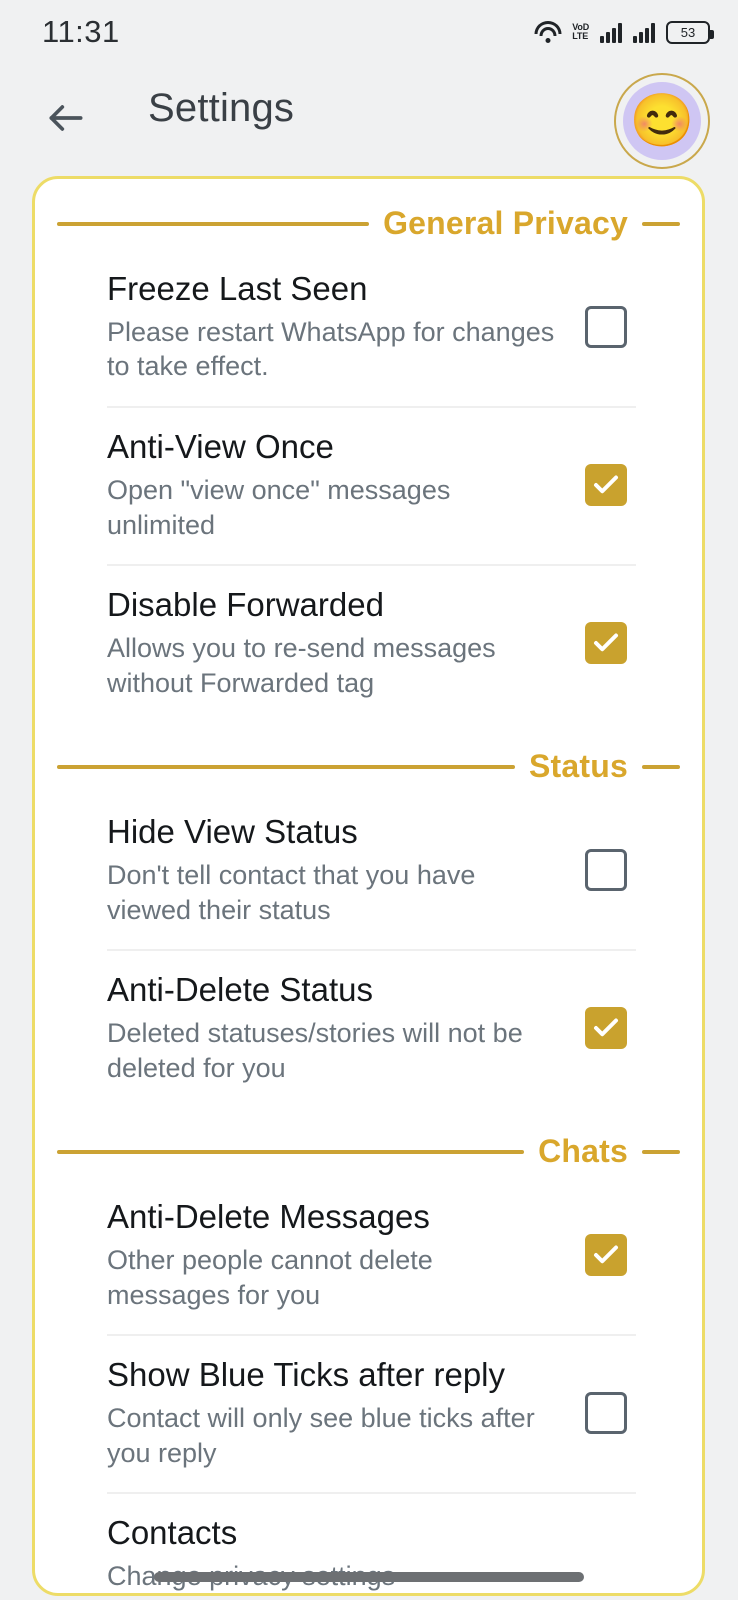 The image size is (738, 1600). Describe the element at coordinates (369, 32) in the screenshot. I see `status-bar: 11:31 VoD LTE 53` at that location.